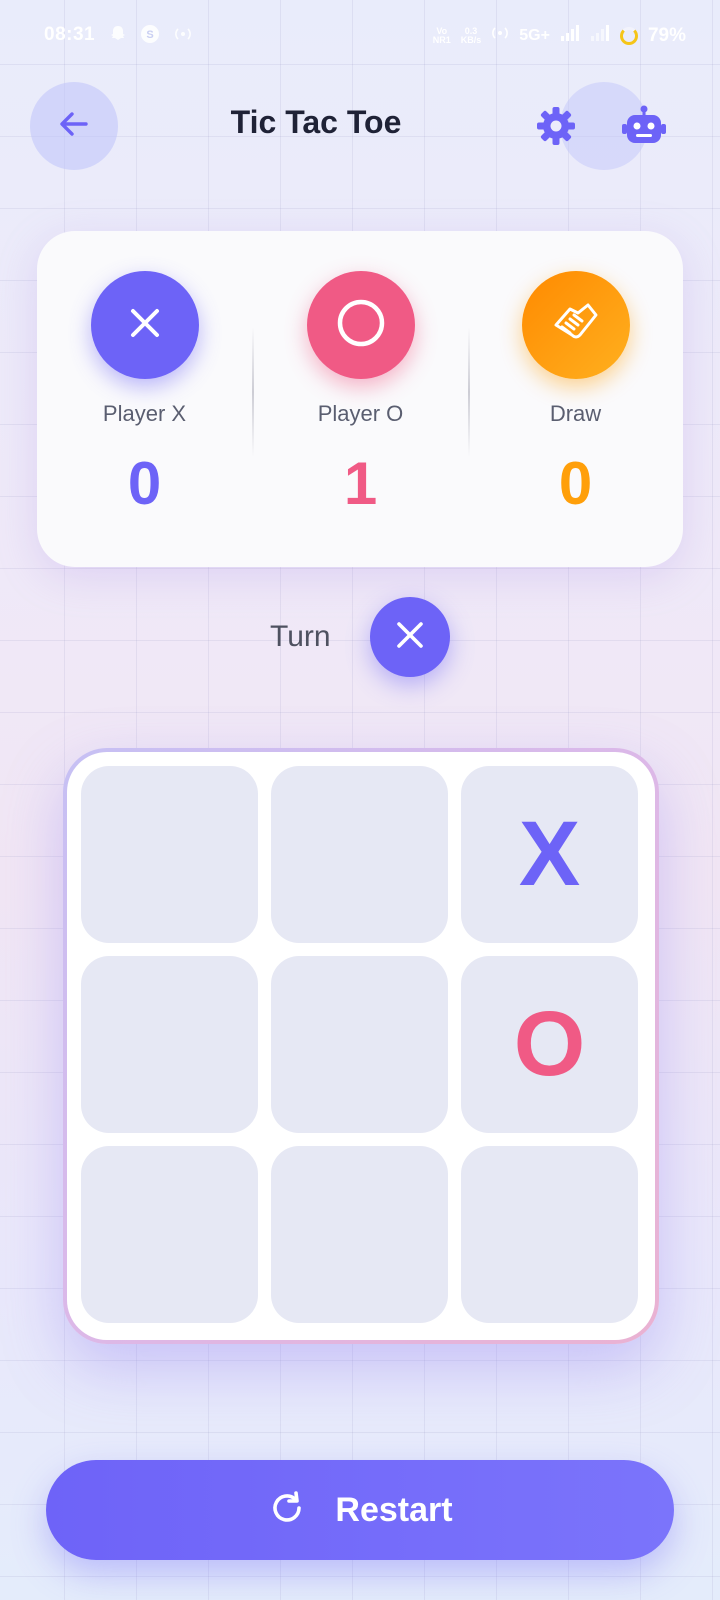 The image size is (720, 1600). What do you see at coordinates (70, 34) in the screenshot?
I see `status-time: 08:31` at bounding box center [70, 34].